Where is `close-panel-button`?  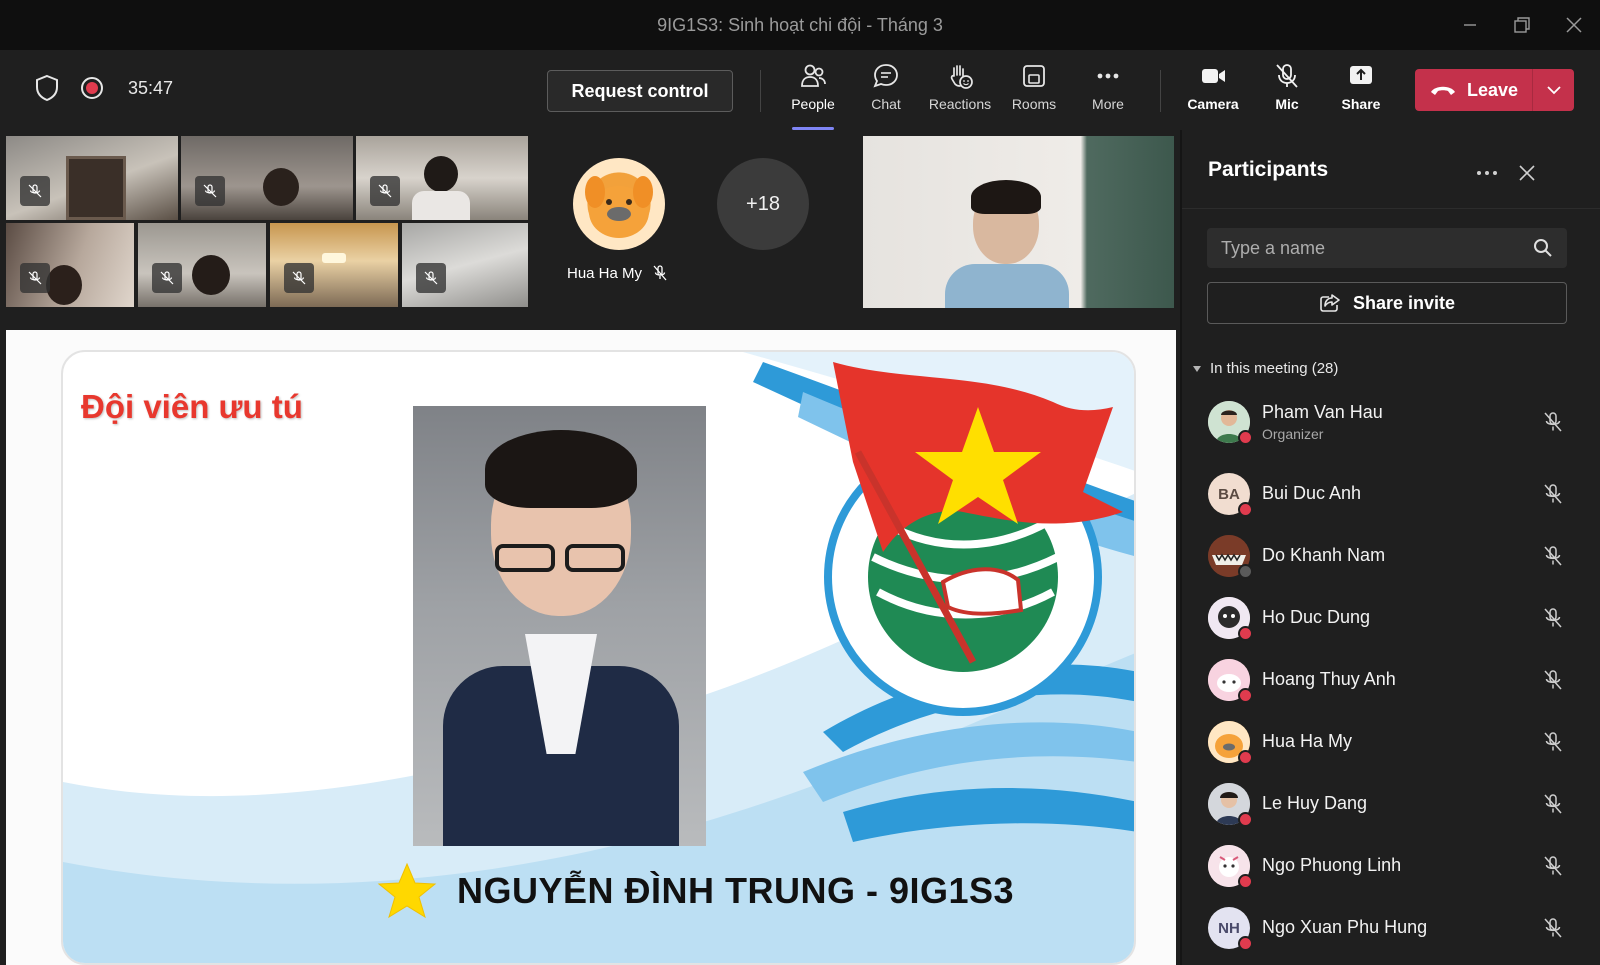
close-panel-button is located at coordinates (1527, 173).